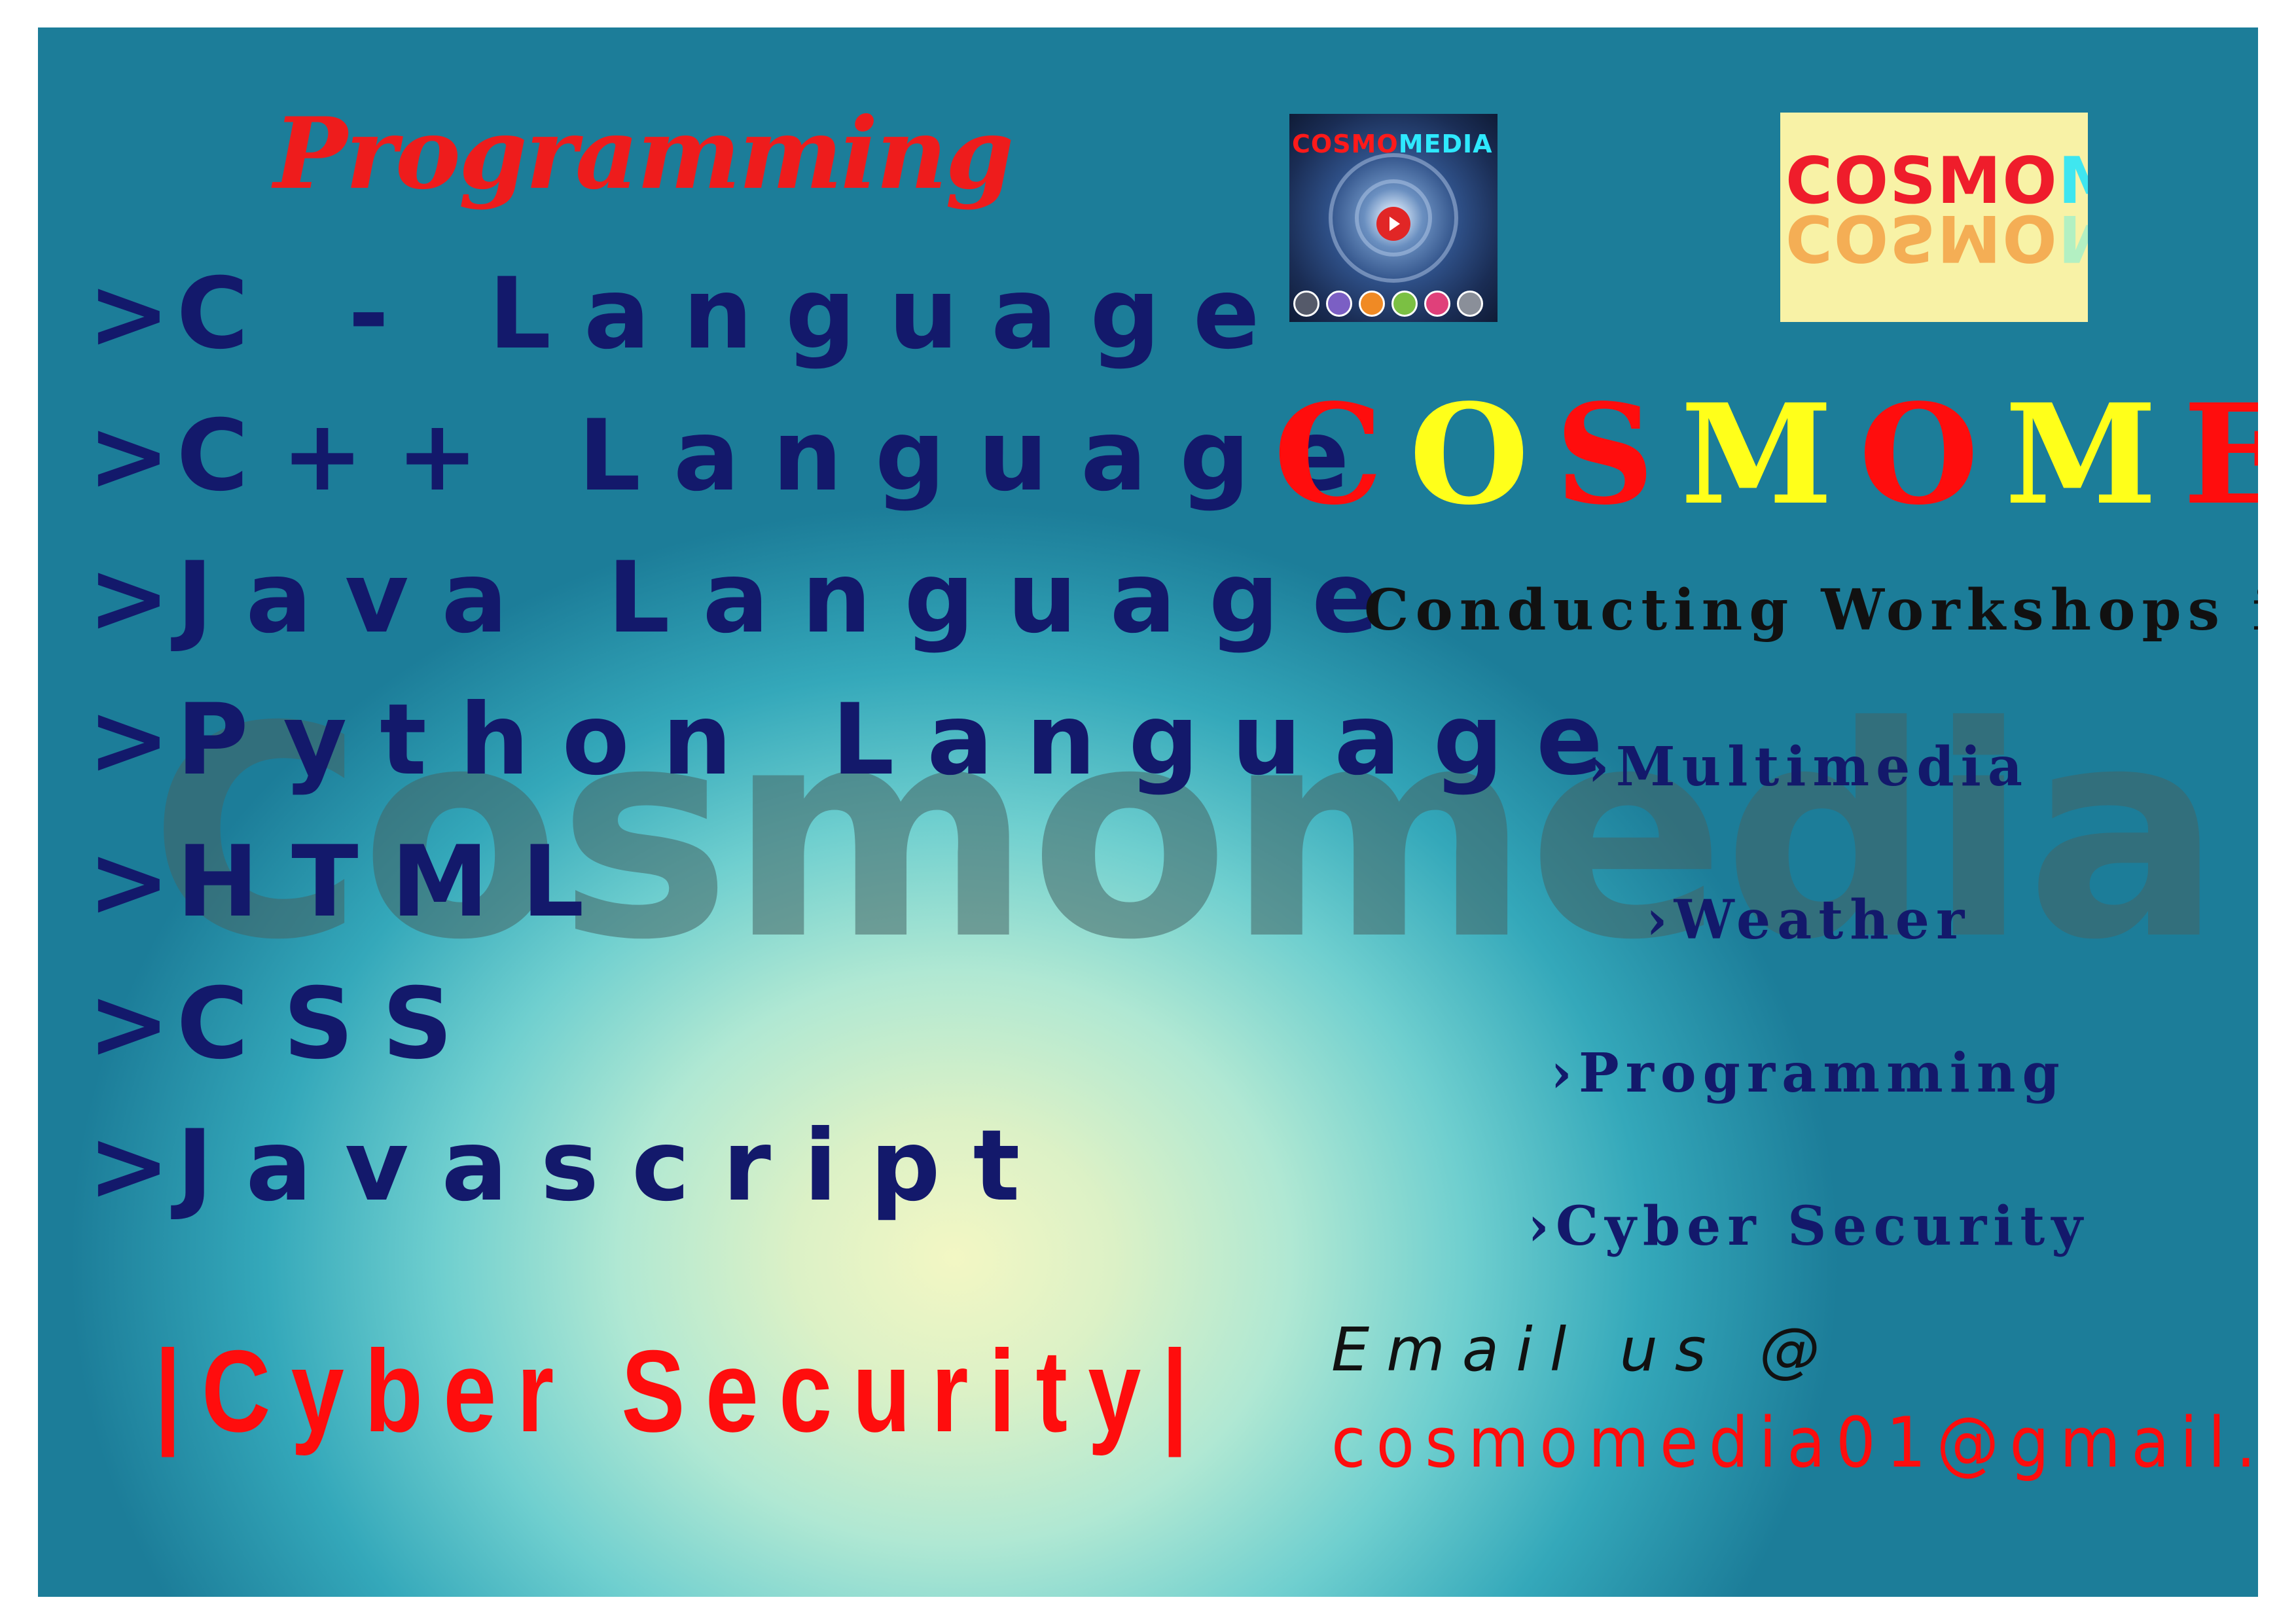 The height and width of the screenshot is (1623, 2296). I want to click on brand-letter: S, so click(1618, 455).